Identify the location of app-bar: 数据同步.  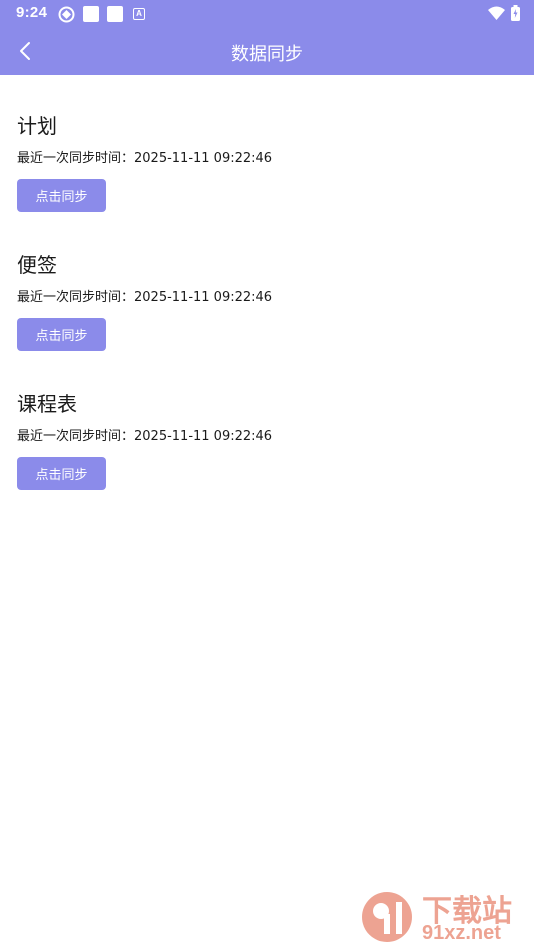
(267, 51).